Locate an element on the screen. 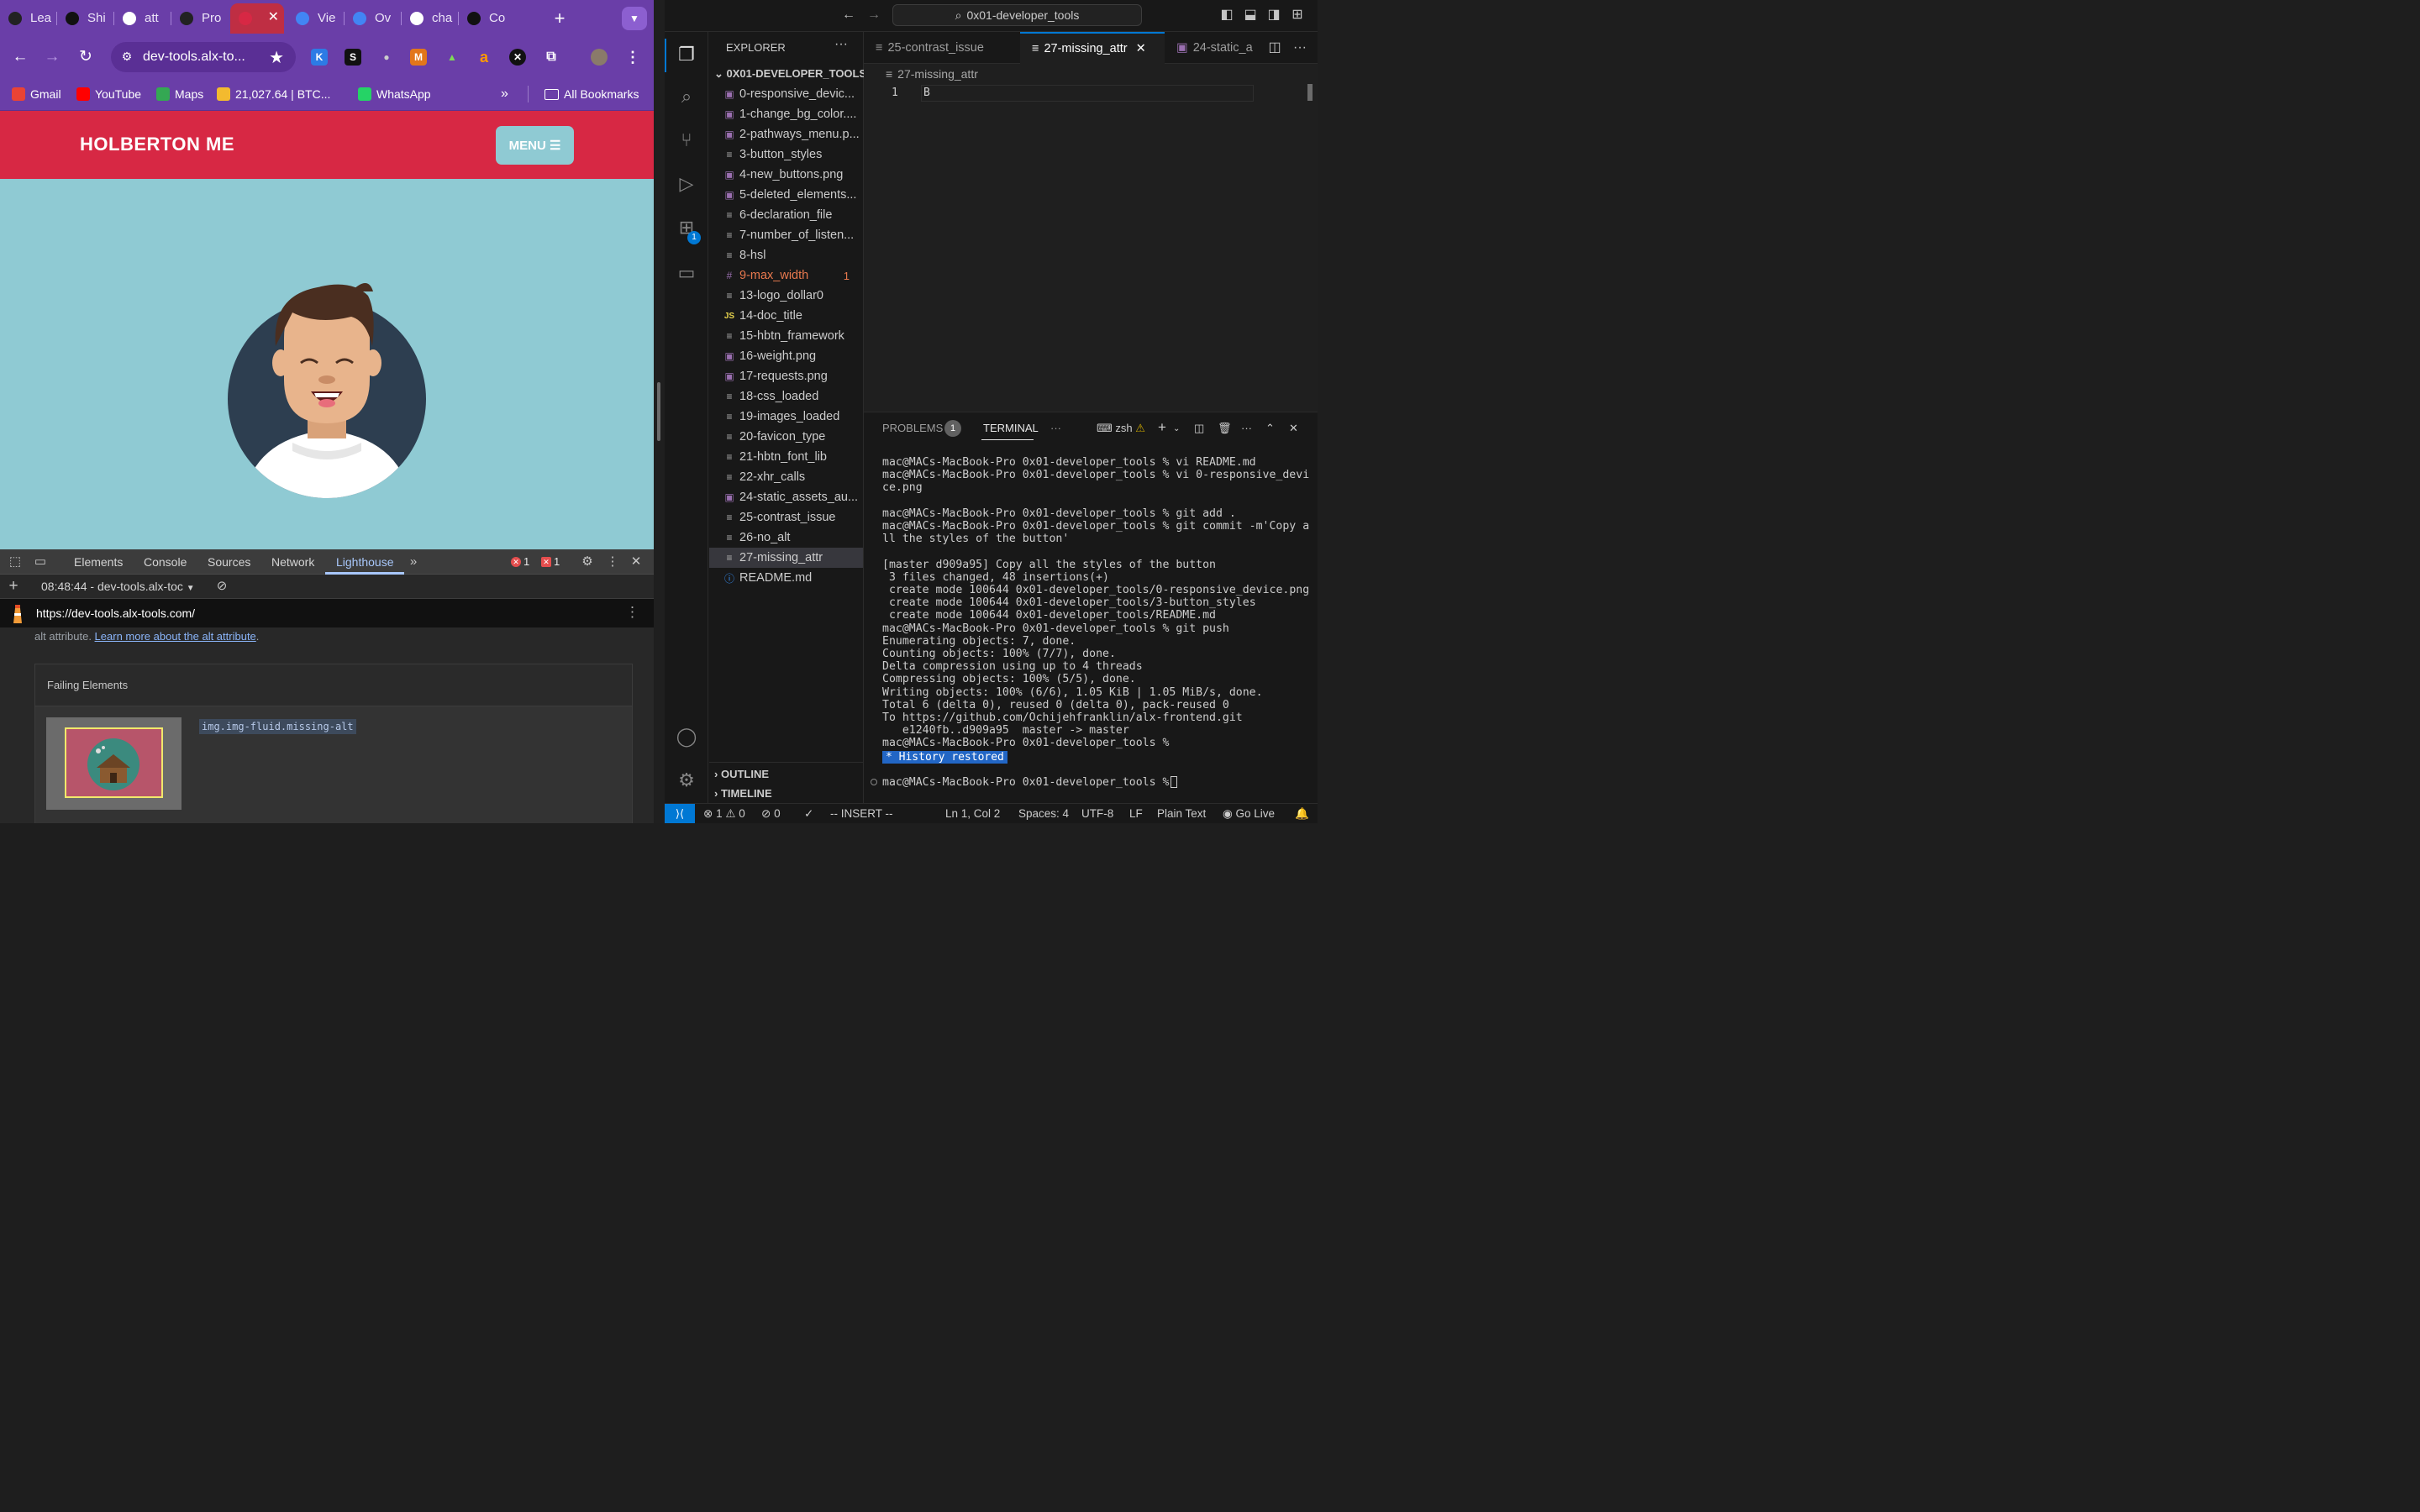  more-bookmarks-icon: » is located at coordinates (505, 94).